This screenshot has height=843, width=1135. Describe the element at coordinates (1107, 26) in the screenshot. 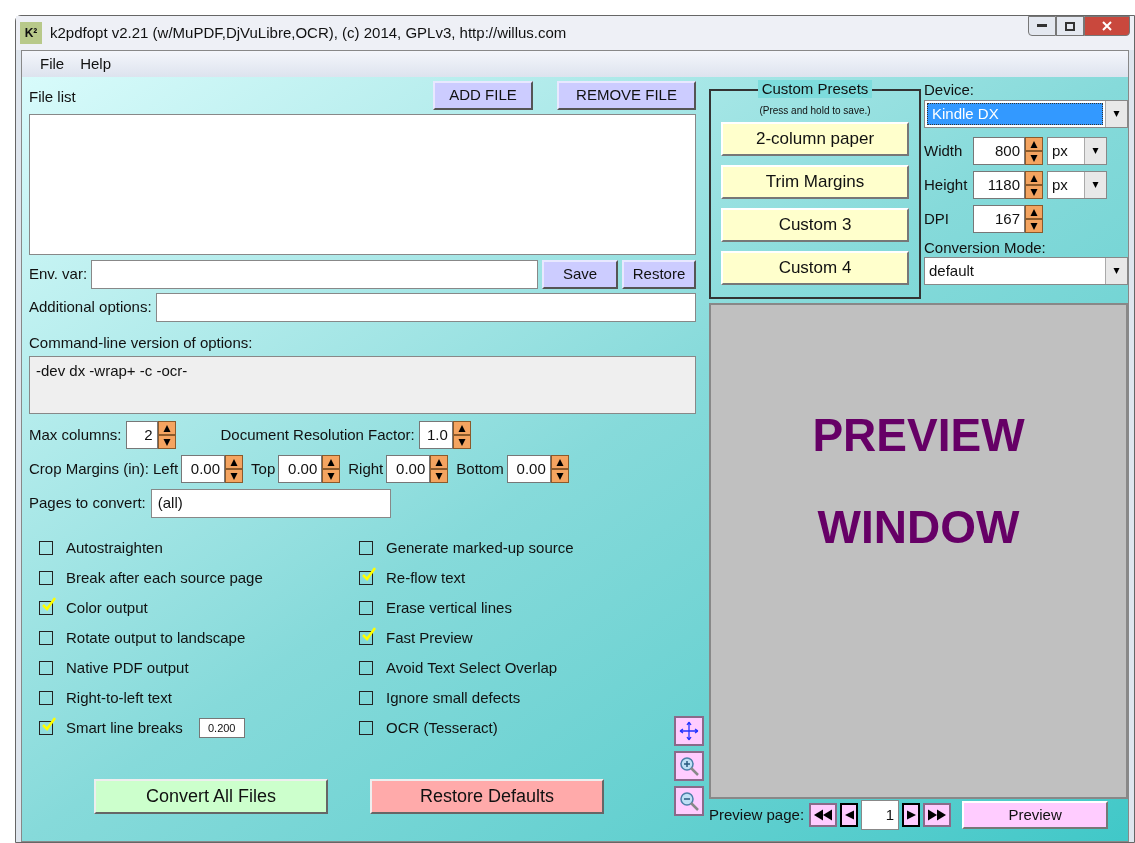

I see `close-button` at that location.